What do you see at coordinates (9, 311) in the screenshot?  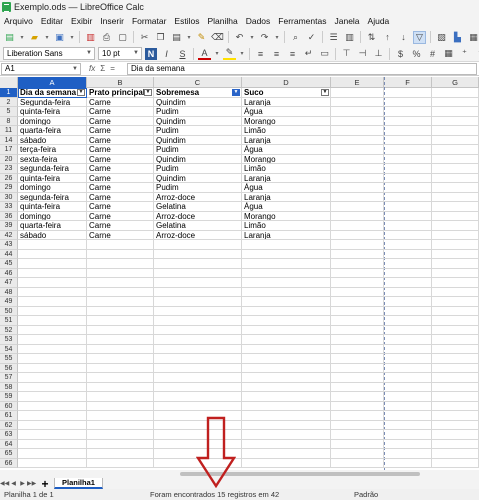 I see `row-header: 50` at bounding box center [9, 311].